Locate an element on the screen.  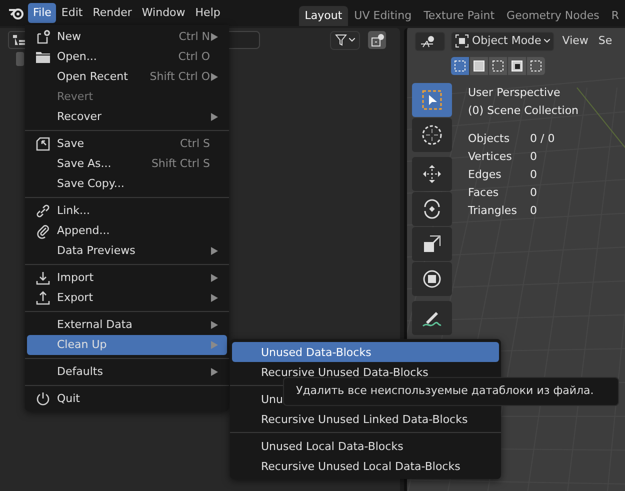
stat-label: Edges is located at coordinates (485, 175).